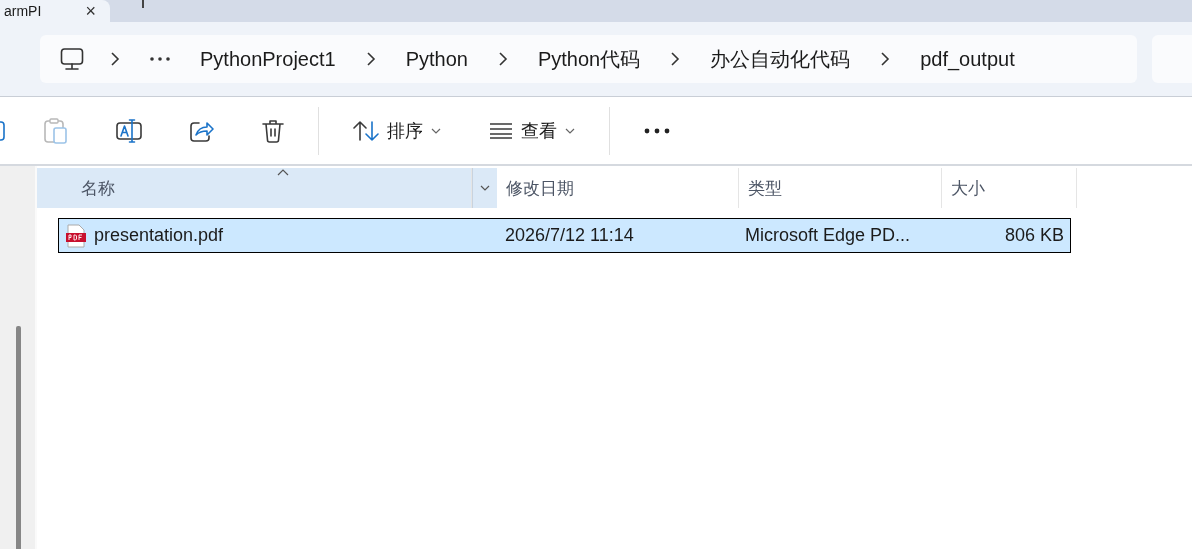 The image size is (1192, 549). Describe the element at coordinates (1009, 188) in the screenshot. I see `column-header: 大小` at that location.